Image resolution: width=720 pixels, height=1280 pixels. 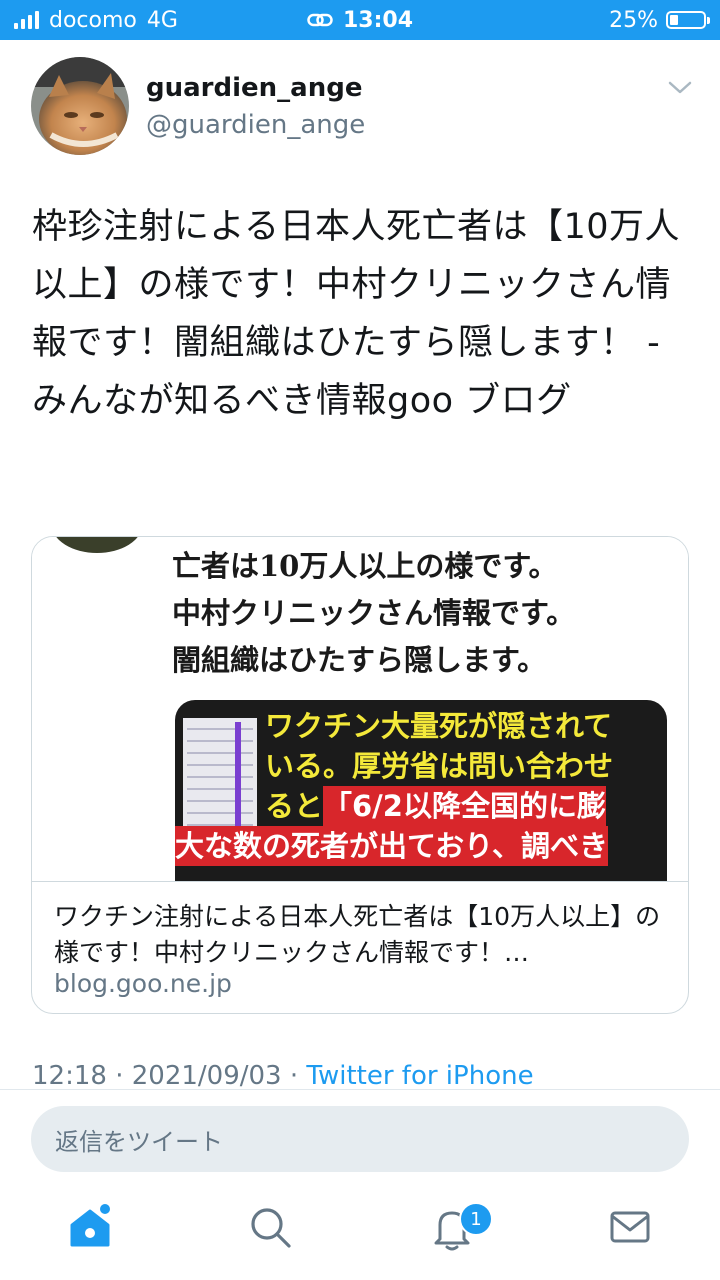 What do you see at coordinates (365, 566) in the screenshot?
I see `card-image-headline-line: 亡者は10万人以上の様です。` at bounding box center [365, 566].